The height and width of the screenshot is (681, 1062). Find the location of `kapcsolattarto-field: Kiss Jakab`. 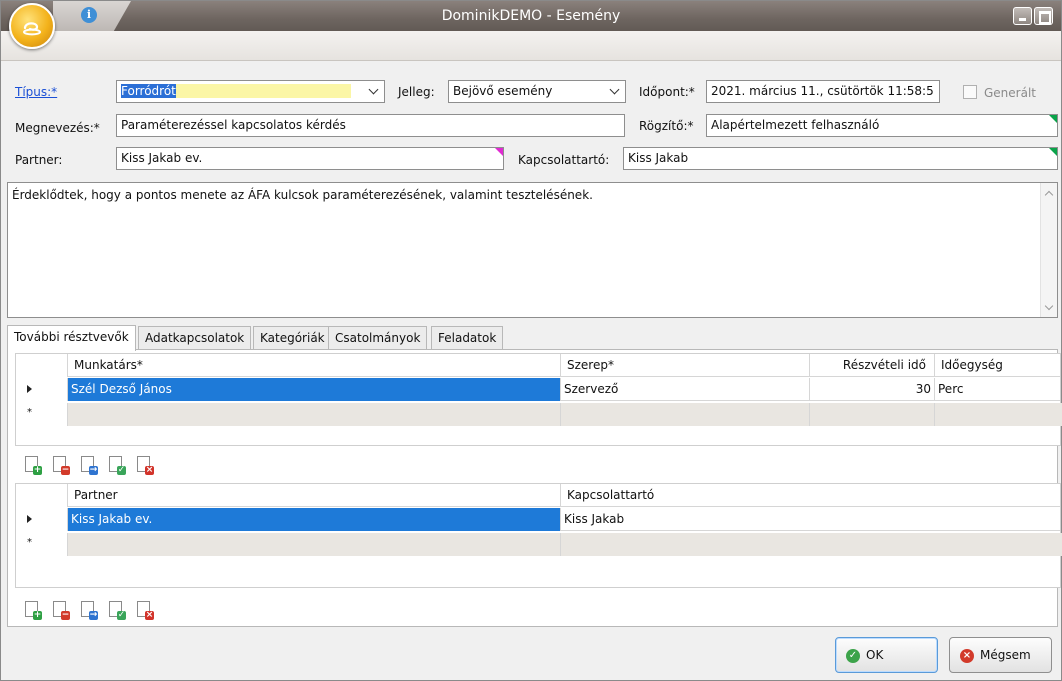

kapcsolattarto-field: Kiss Jakab is located at coordinates (840, 158).